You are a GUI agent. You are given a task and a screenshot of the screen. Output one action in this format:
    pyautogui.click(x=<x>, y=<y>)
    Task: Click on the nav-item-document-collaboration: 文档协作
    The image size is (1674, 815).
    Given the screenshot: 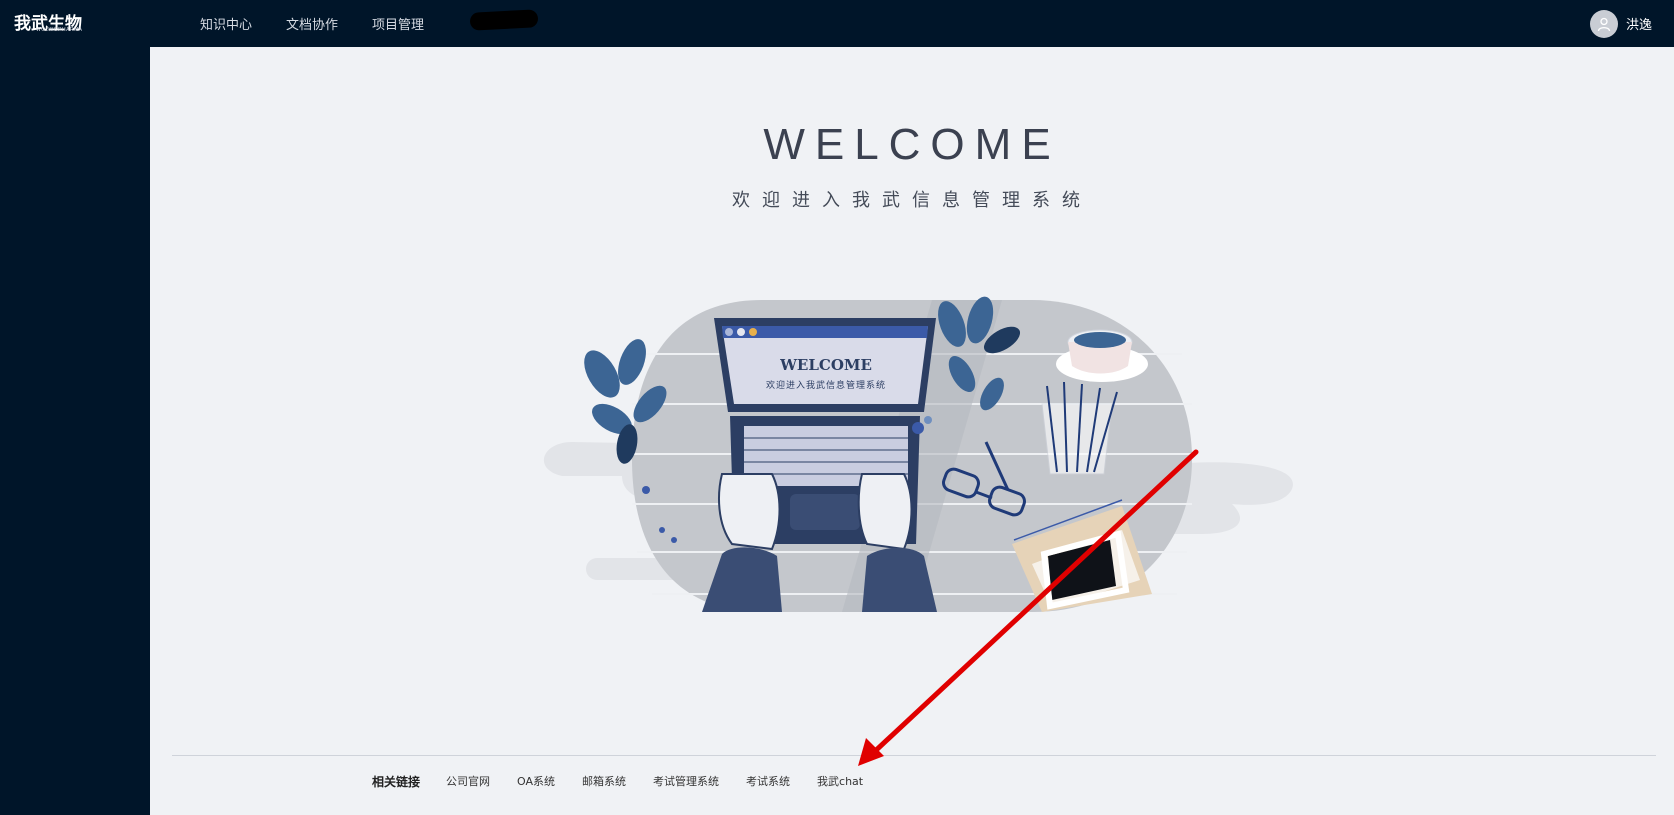 What is the action you would take?
    pyautogui.click(x=312, y=23)
    